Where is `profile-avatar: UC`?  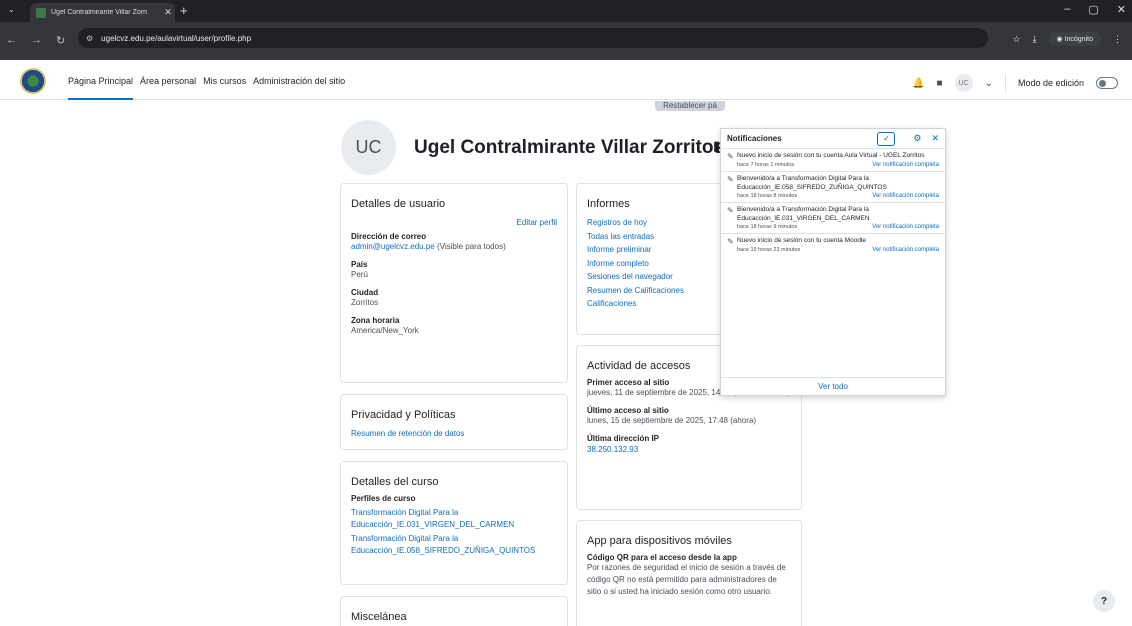
profile-avatar: UC is located at coordinates (368, 147).